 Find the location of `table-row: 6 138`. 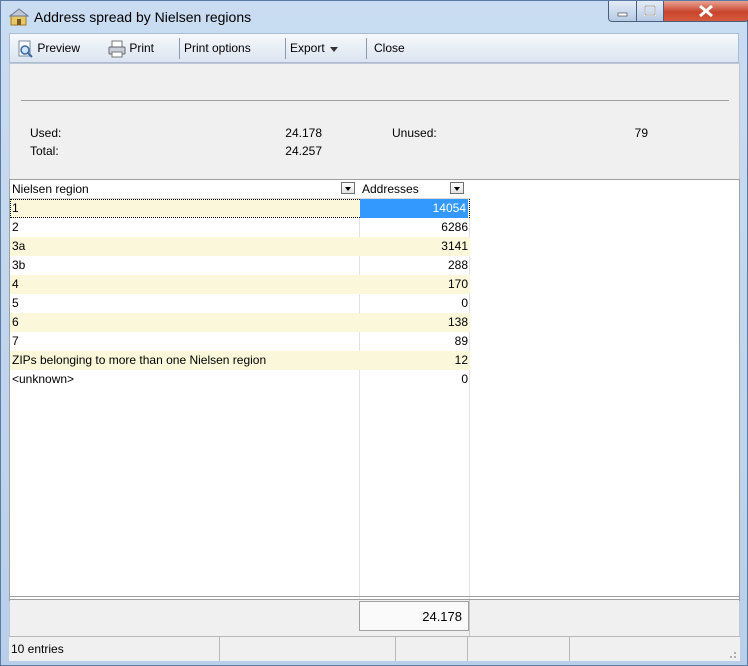

table-row: 6 138 is located at coordinates (240, 322).